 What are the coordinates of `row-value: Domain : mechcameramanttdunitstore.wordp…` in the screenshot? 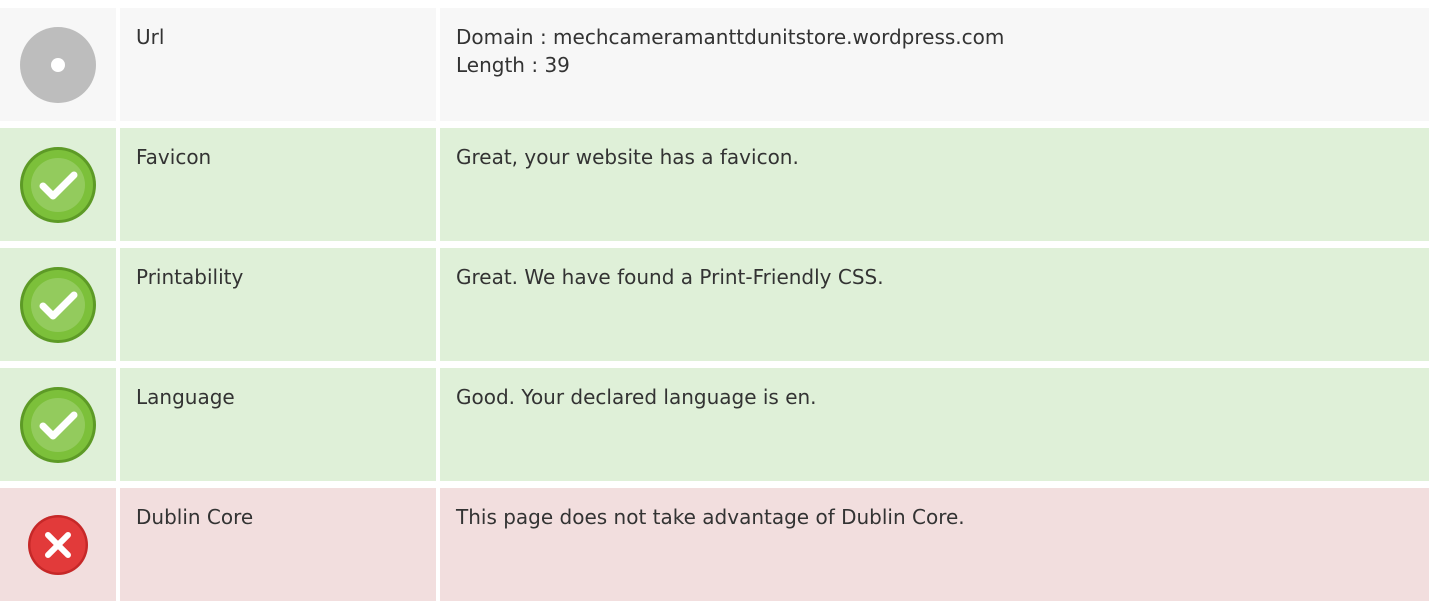 It's located at (934, 64).